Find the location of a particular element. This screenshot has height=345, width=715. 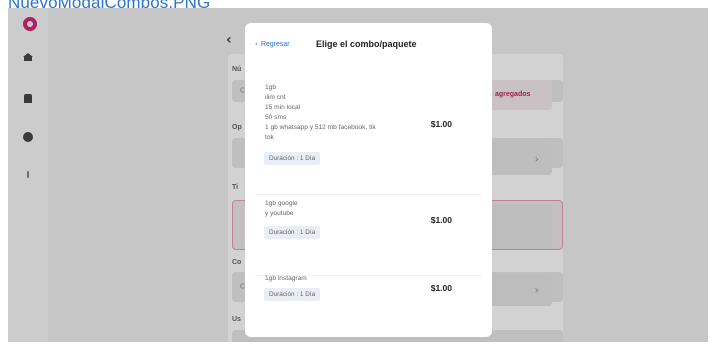

combo-description: 1gb google y youtube is located at coordinates (281, 209).